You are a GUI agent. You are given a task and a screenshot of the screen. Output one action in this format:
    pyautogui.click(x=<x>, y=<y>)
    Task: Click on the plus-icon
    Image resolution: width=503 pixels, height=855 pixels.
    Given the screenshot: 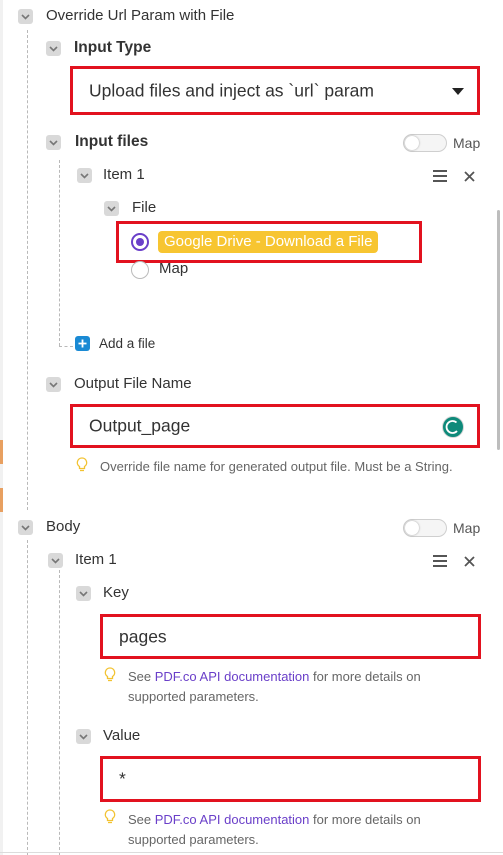 What is the action you would take?
    pyautogui.click(x=82, y=343)
    